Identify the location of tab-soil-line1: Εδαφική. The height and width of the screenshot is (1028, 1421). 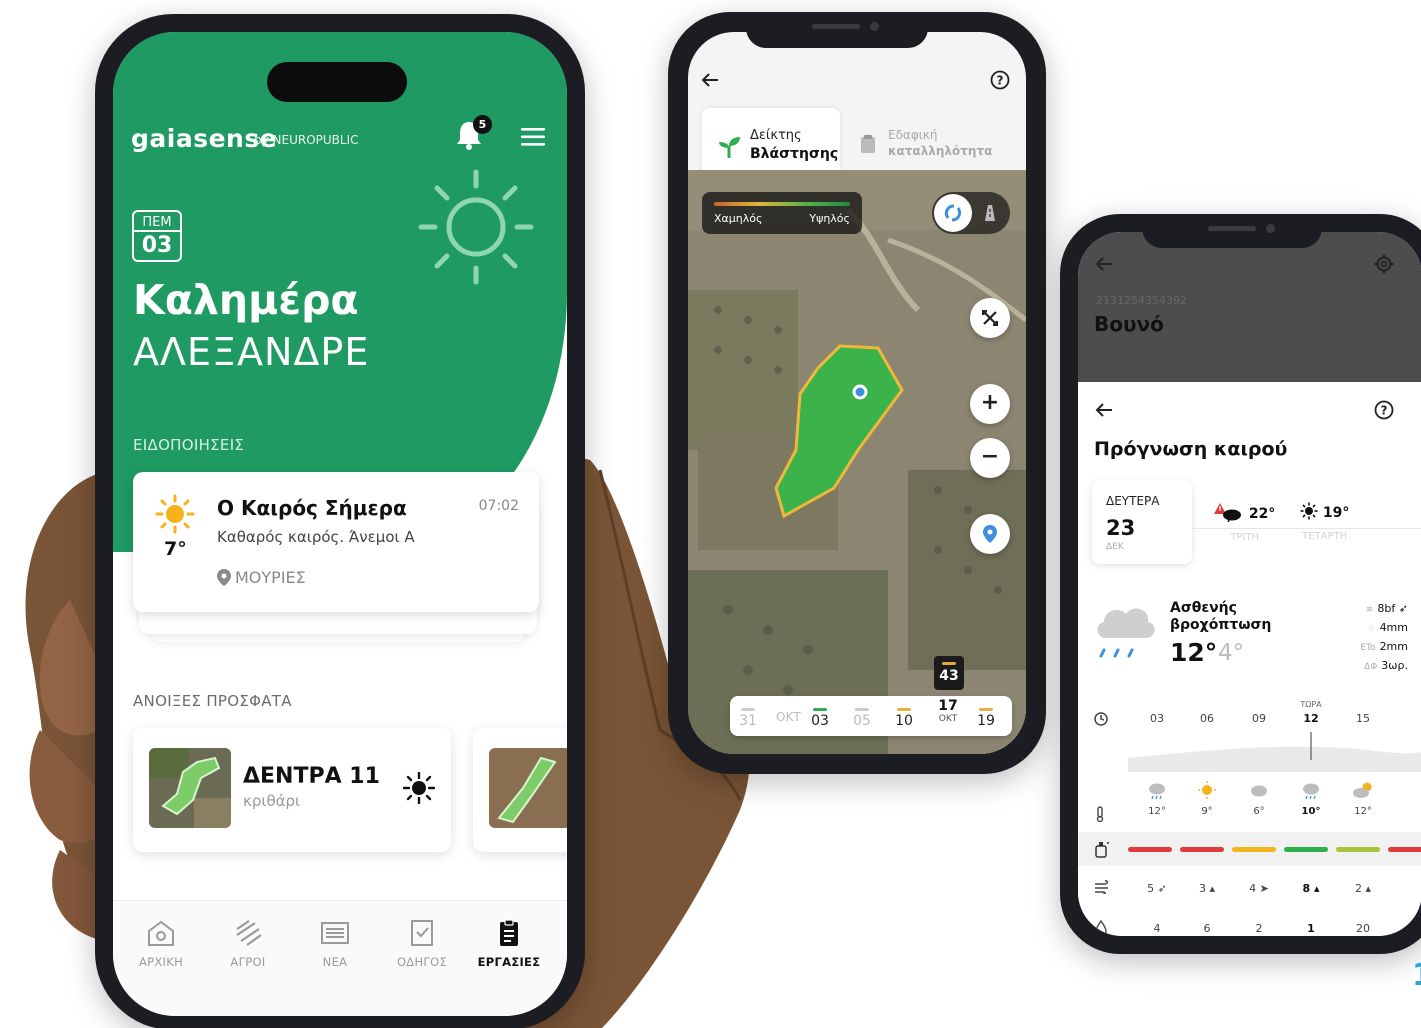
(913, 135).